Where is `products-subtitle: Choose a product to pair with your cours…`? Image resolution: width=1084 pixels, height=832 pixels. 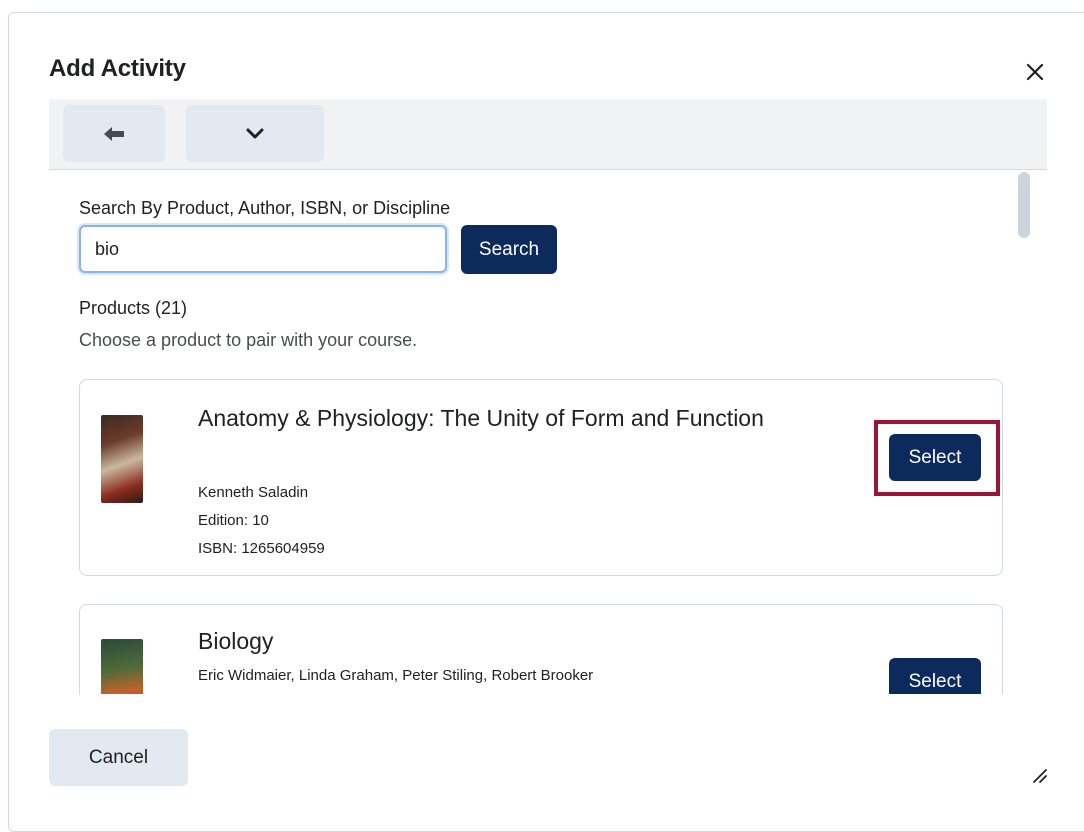
products-subtitle: Choose a product to pair with your cours… is located at coordinates (248, 340).